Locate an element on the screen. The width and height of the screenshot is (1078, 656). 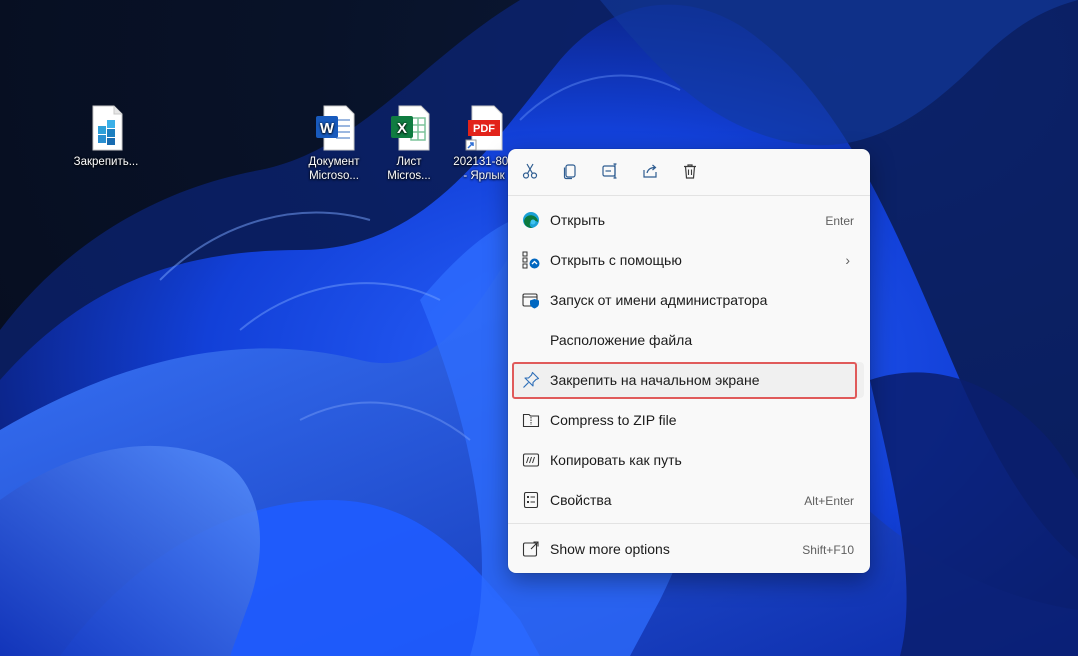
copy-button is located at coordinates (570, 173).